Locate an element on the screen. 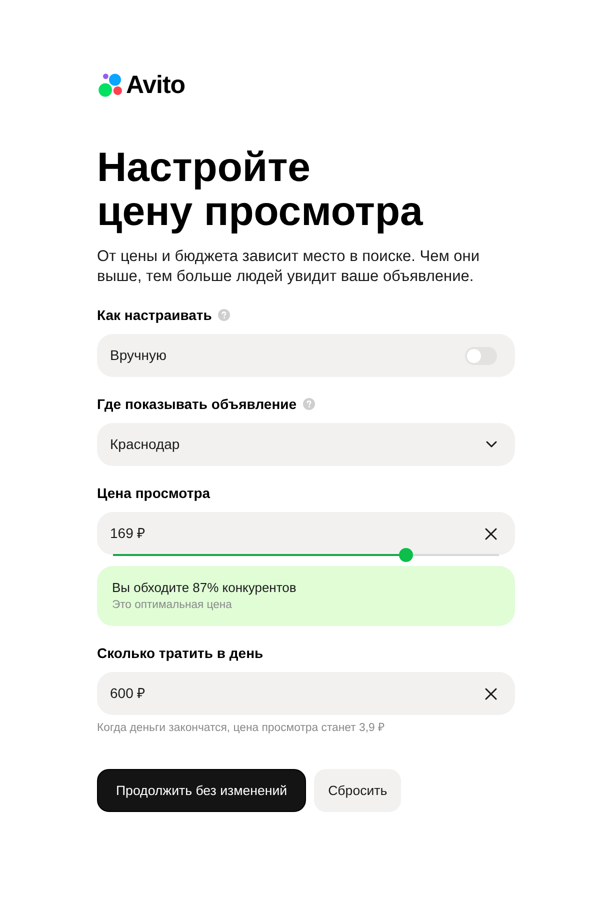 The image size is (600, 900). logo-text: Avito is located at coordinates (156, 85).